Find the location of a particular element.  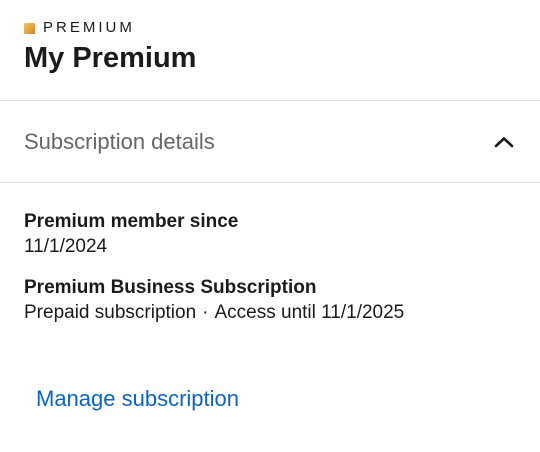

manage-subscription-link: Manage subscription is located at coordinates (137, 399).